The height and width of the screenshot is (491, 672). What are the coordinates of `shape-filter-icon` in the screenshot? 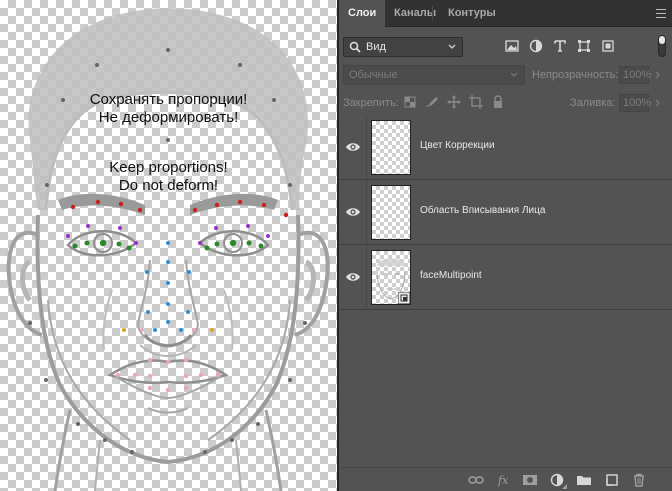 It's located at (584, 46).